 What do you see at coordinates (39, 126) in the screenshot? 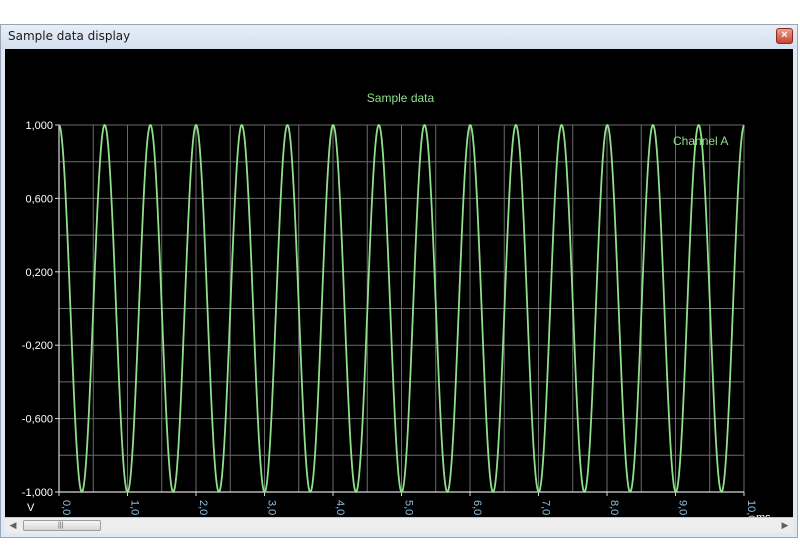
I see `y-tick-label: 1,000` at bounding box center [39, 126].